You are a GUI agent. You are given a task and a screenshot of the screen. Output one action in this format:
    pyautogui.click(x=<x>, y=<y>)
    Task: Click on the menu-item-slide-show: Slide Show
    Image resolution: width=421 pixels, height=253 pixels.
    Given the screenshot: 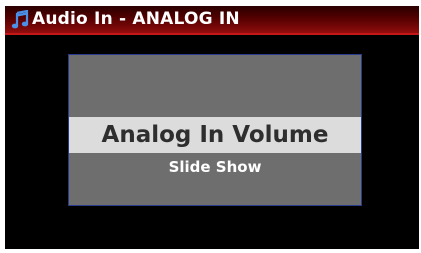 What is the action you would take?
    pyautogui.click(x=215, y=167)
    